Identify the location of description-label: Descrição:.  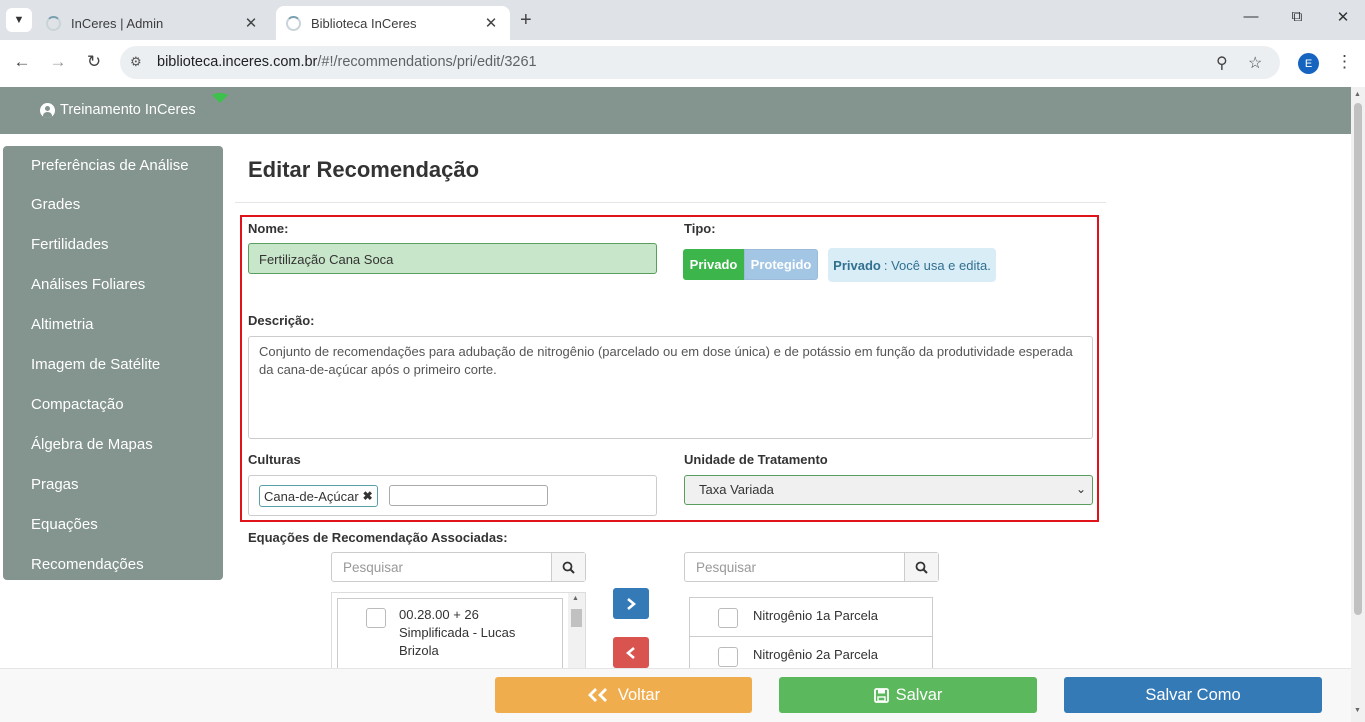
(281, 320).